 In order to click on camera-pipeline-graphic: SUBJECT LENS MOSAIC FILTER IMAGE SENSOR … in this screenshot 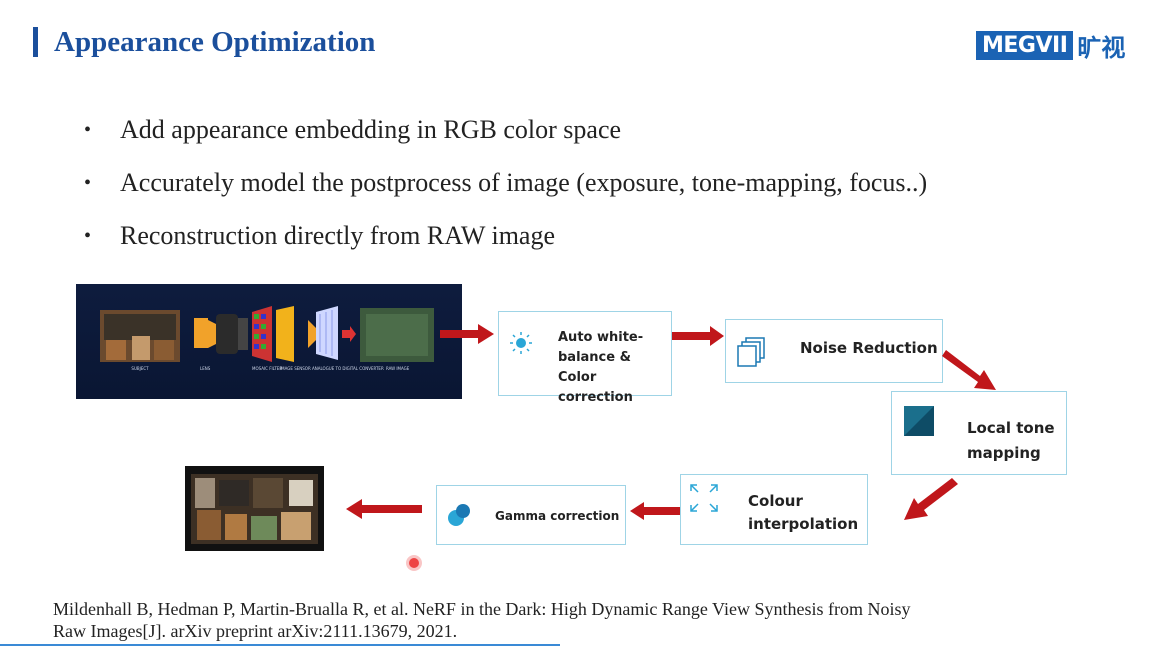, I will do `click(267, 338)`.